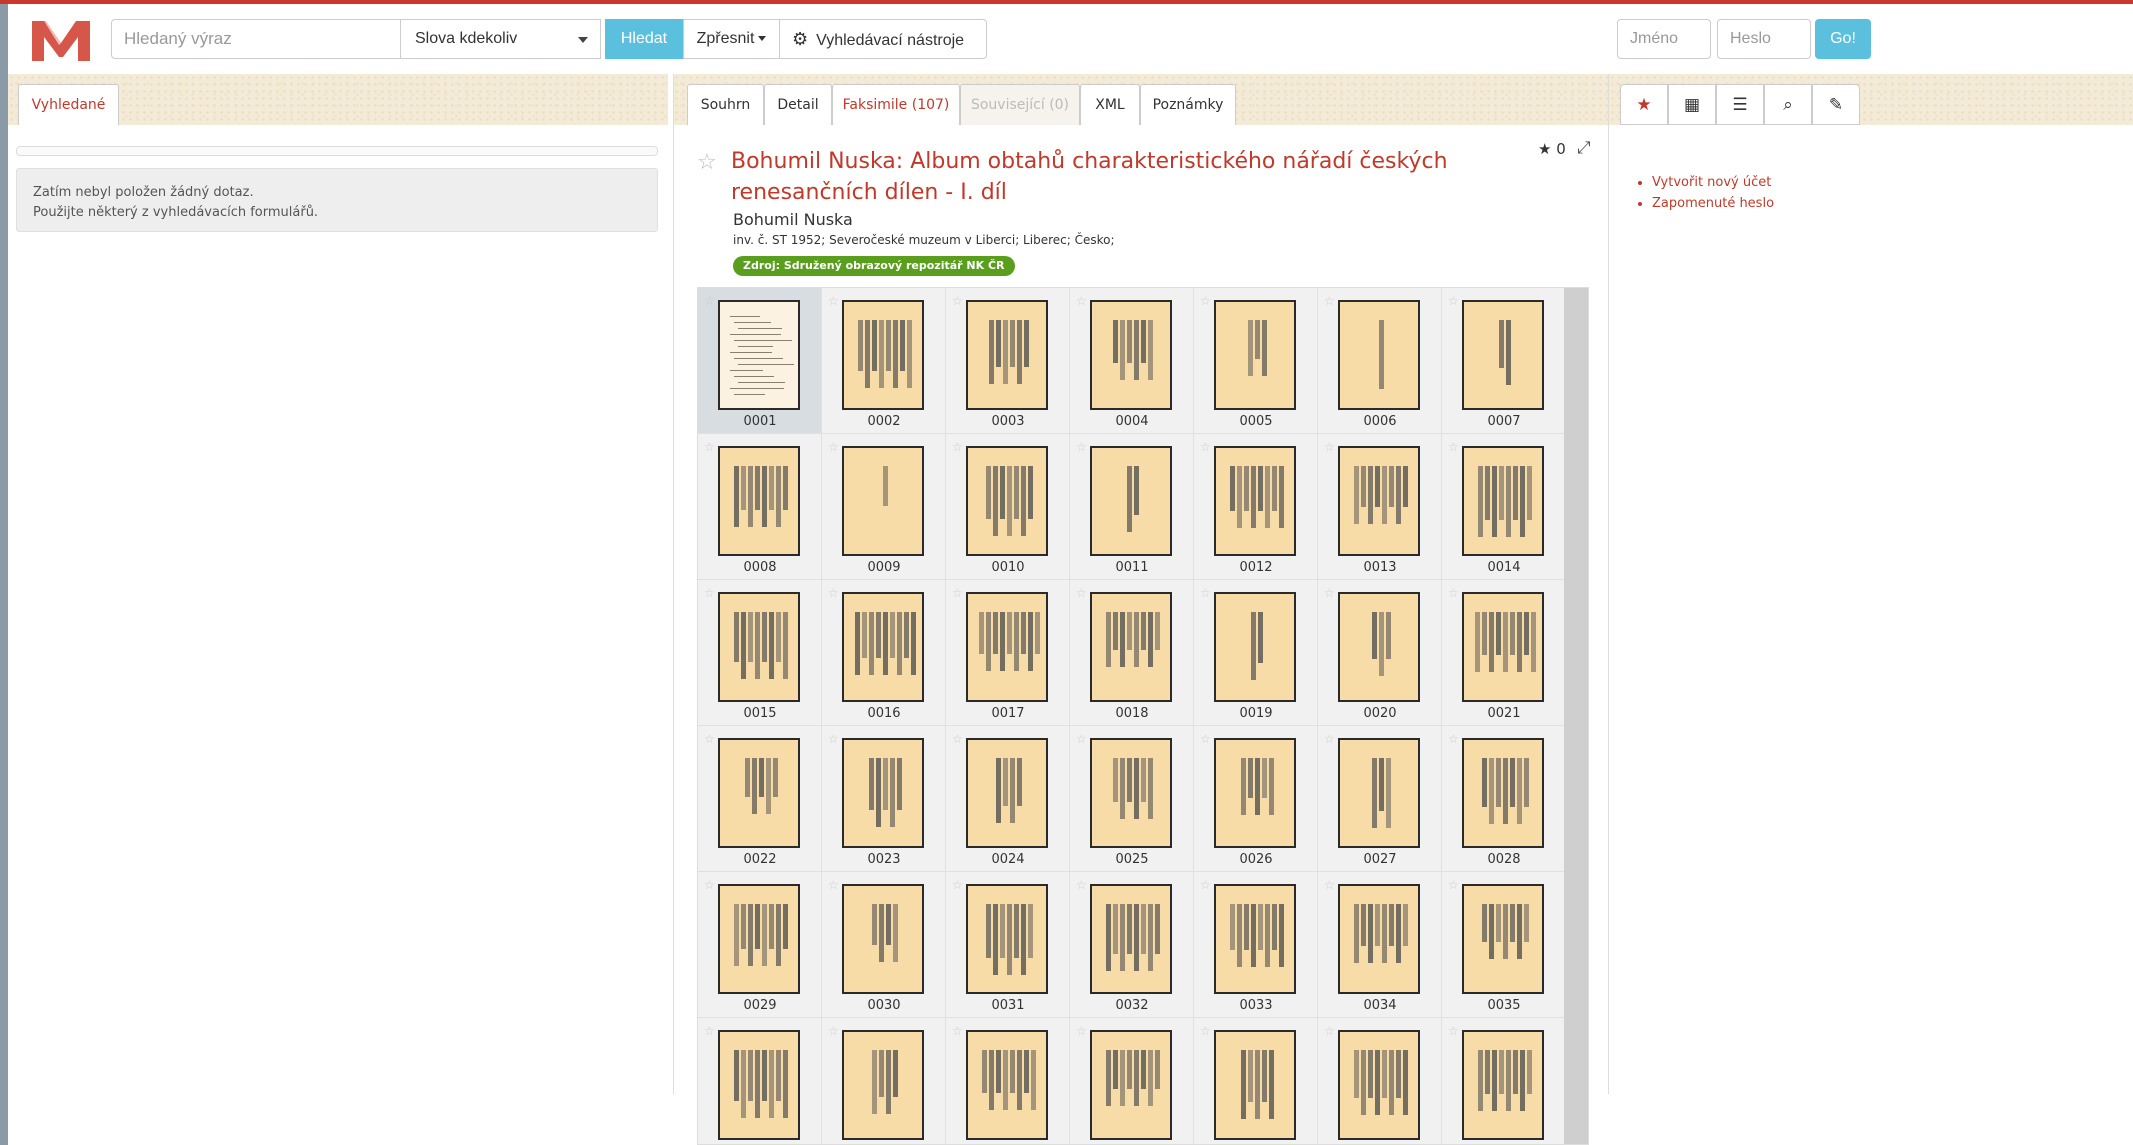 The image size is (2133, 1145). Describe the element at coordinates (1110, 104) in the screenshot. I see `tab-xml: XML` at that location.